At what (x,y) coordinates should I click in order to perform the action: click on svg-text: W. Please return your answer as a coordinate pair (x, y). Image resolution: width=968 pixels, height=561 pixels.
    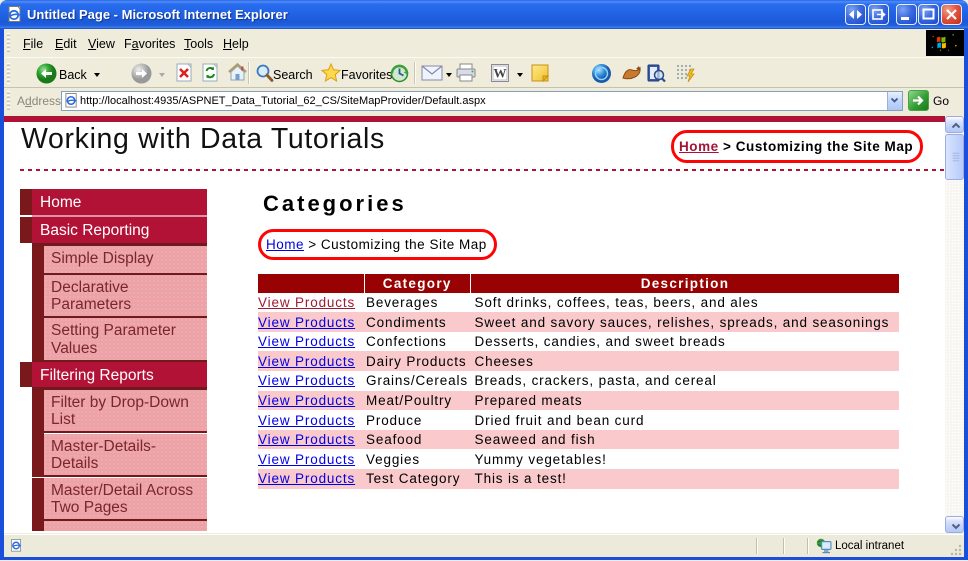
    Looking at the image, I should click on (500, 73).